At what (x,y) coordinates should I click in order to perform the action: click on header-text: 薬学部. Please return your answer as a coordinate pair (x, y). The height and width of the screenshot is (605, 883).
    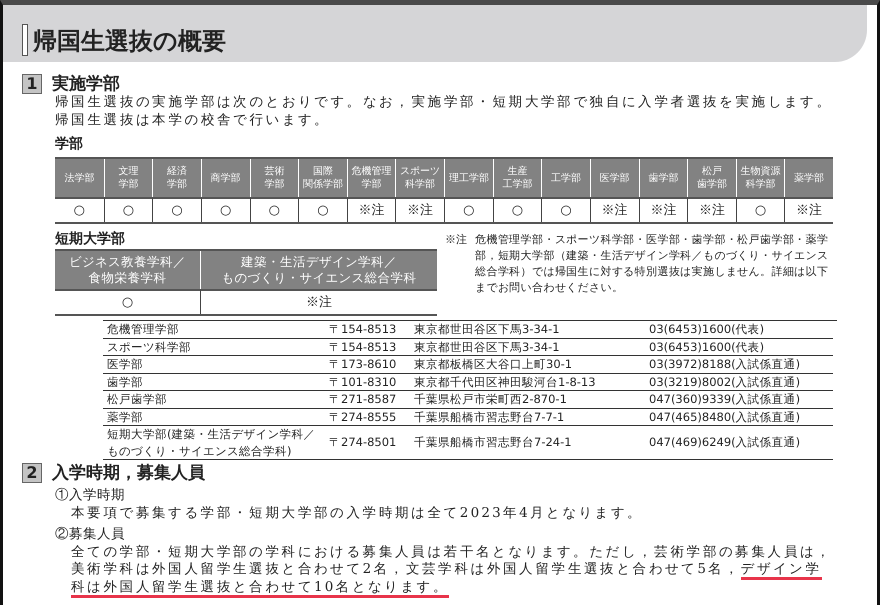
    Looking at the image, I should click on (809, 178).